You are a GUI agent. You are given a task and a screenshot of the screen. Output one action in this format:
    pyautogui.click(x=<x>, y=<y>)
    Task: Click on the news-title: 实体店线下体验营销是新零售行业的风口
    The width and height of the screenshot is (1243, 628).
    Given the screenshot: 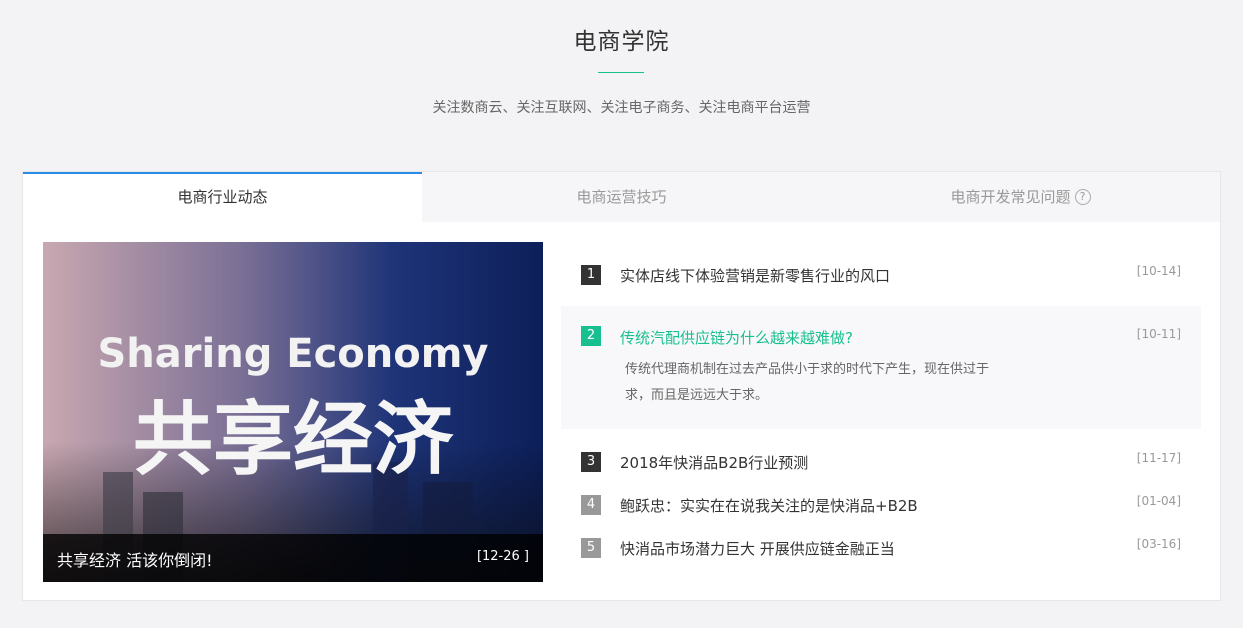 What is the action you would take?
    pyautogui.click(x=755, y=275)
    